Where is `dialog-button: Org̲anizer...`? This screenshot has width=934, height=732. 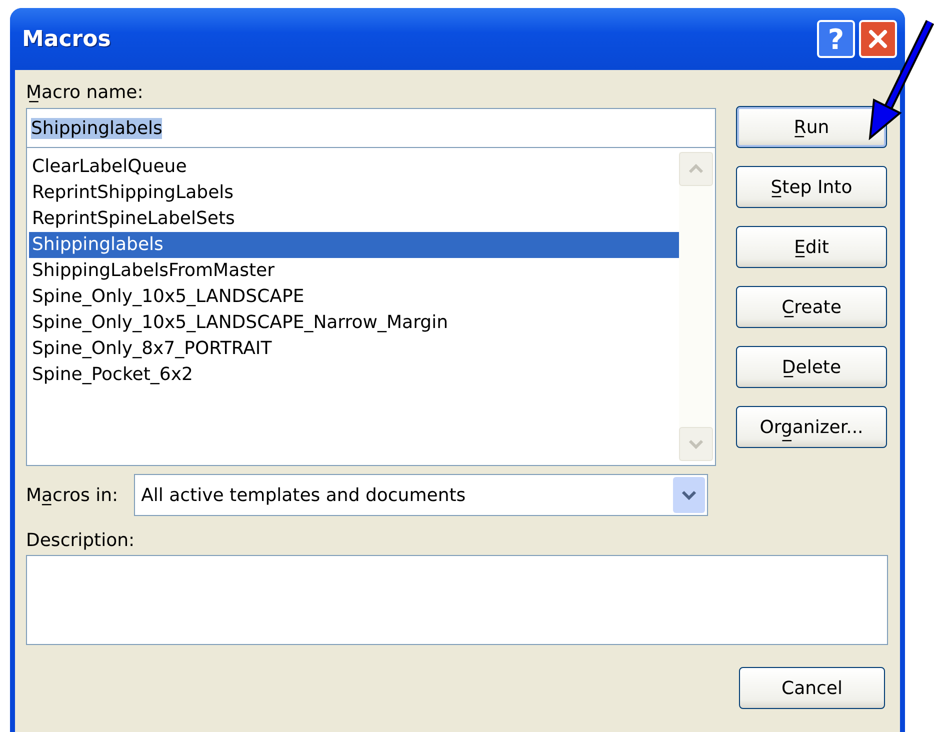 dialog-button: Org̲anizer... is located at coordinates (811, 427).